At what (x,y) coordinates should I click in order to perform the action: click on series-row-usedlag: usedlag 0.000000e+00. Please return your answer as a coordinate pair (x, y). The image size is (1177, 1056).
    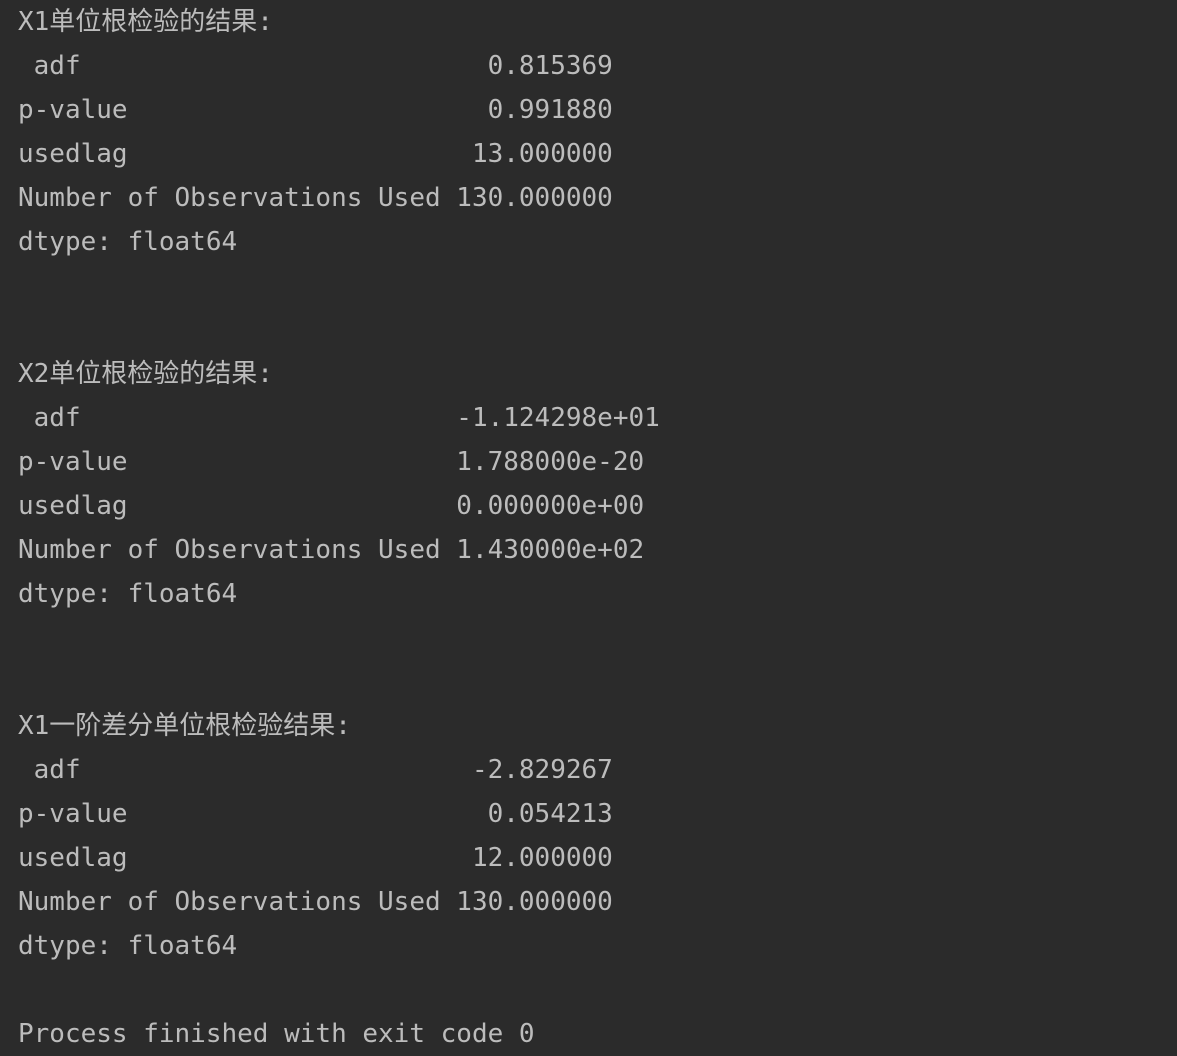
    Looking at the image, I should click on (331, 506).